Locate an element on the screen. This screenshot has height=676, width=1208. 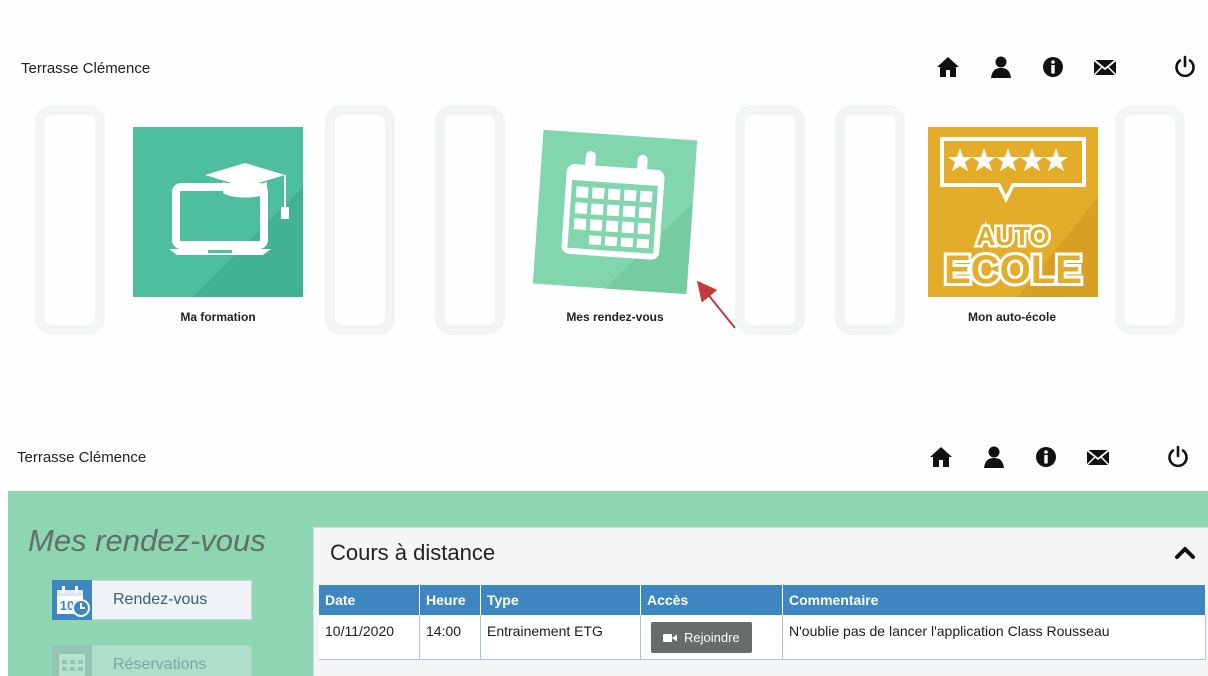
column-header-commentaire: Commentaire is located at coordinates (994, 600).